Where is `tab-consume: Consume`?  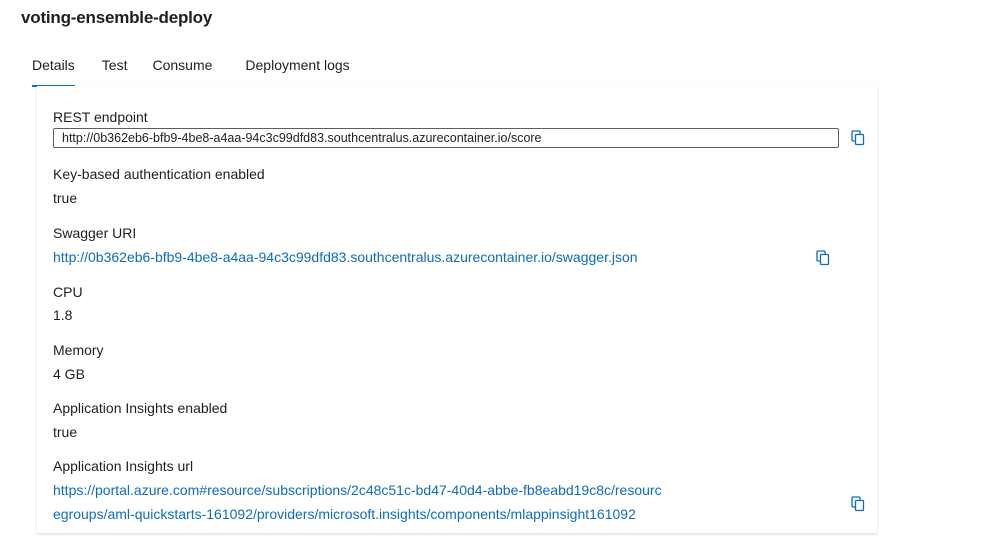 tab-consume: Consume is located at coordinates (182, 72).